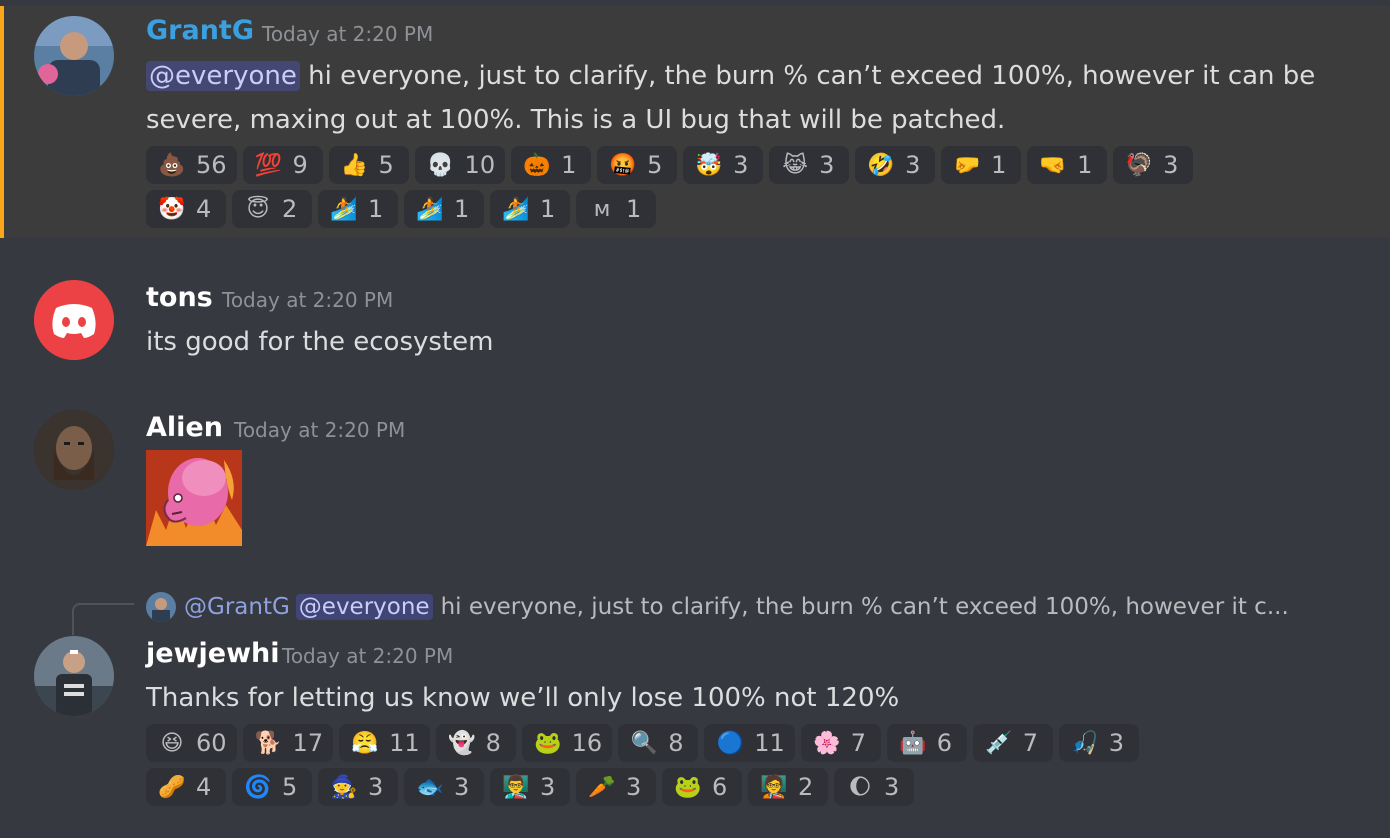 The image size is (1390, 838). Describe the element at coordinates (895, 165) in the screenshot. I see `reaction-button: 🤣 3` at that location.